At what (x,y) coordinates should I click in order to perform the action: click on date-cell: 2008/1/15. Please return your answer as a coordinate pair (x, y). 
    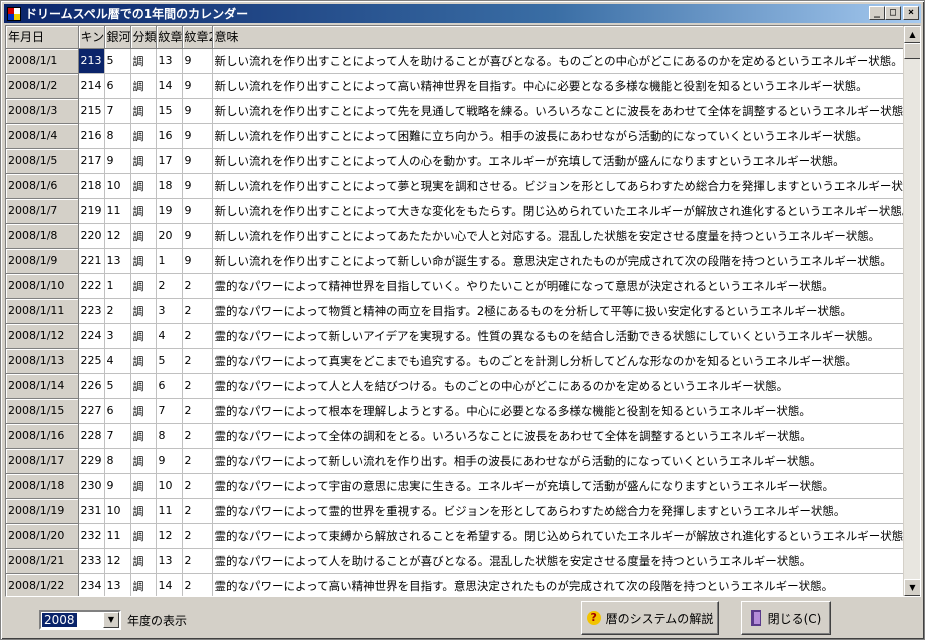
    Looking at the image, I should click on (42, 411).